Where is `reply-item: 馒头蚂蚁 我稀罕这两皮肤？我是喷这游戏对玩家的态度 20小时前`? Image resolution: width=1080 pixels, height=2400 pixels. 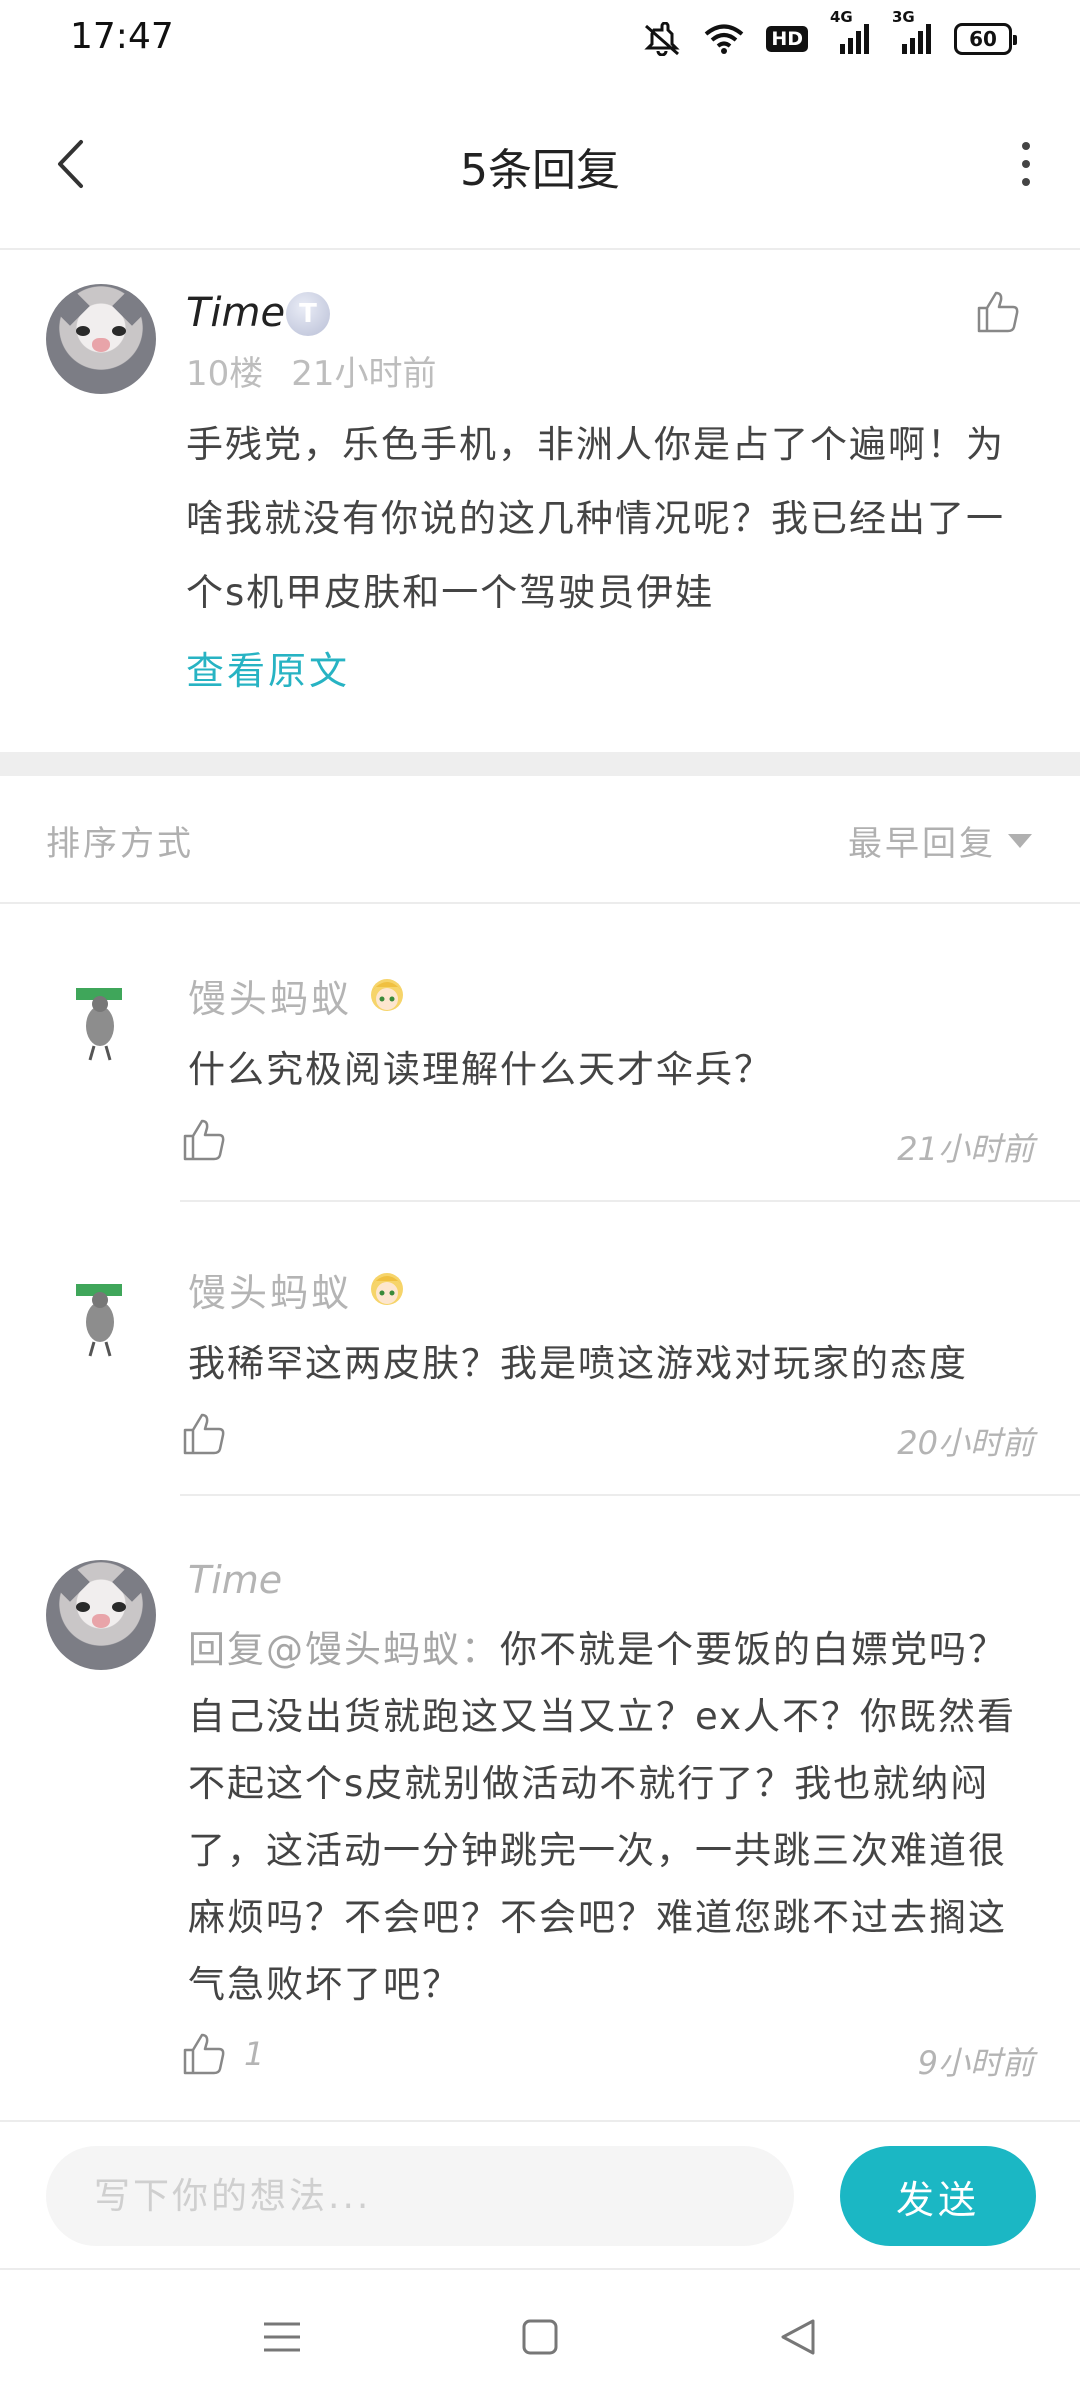 reply-item: 馒头蚂蚁 我稀罕这两皮肤？我是喷这游戏对玩家的态度 20小时前 is located at coordinates (540, 1350).